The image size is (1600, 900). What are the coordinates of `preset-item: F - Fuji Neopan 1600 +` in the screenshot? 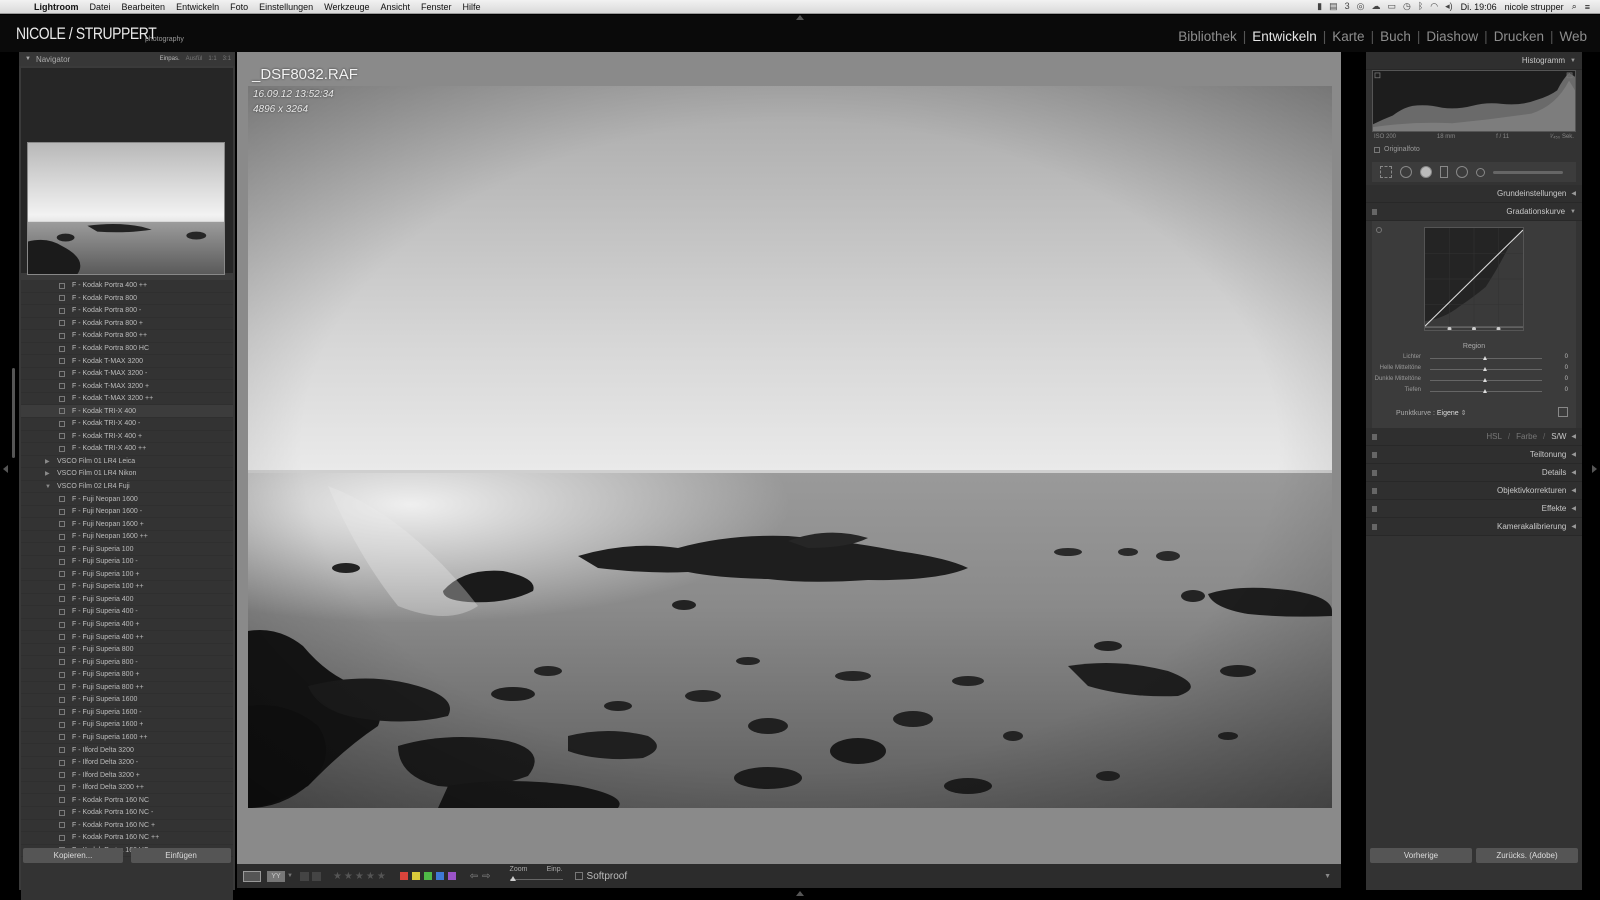 It's located at (127, 524).